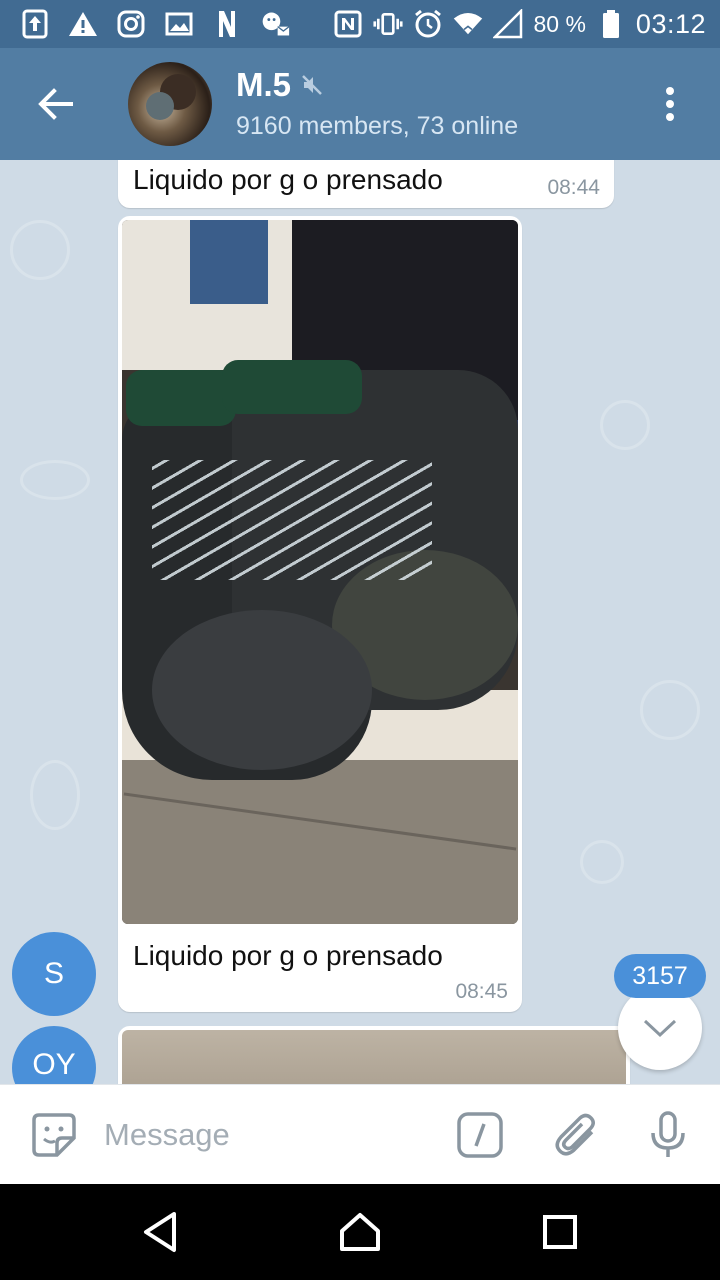 Image resolution: width=720 pixels, height=1280 pixels. I want to click on voice-message-button, so click(668, 1135).